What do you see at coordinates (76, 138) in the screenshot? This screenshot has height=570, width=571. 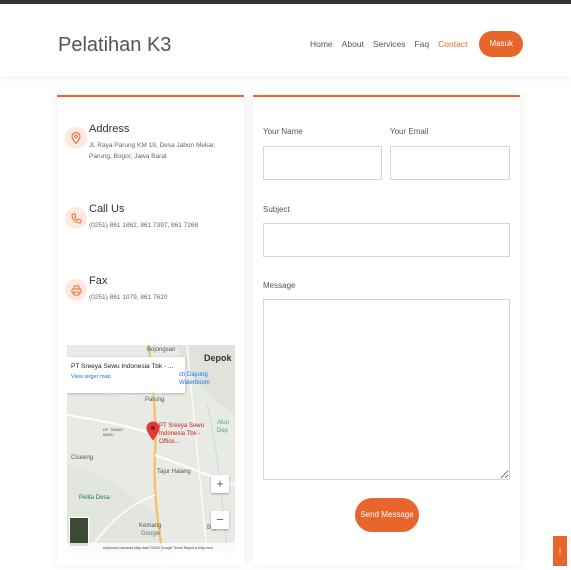 I see `map-pin-icon` at bounding box center [76, 138].